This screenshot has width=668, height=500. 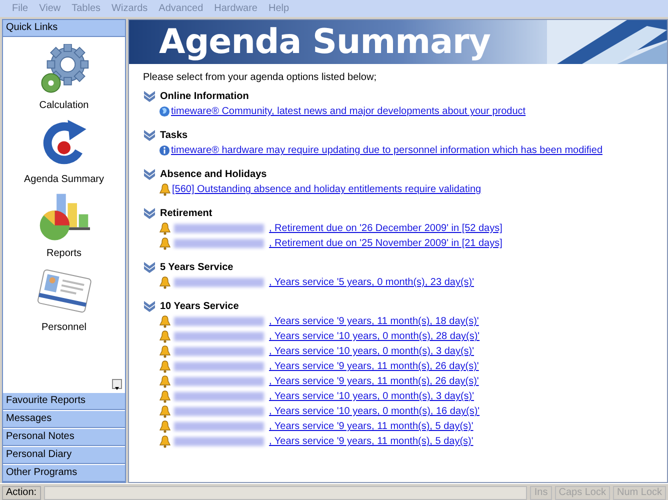 I want to click on agenda-link: , Retirement due on '25 November 2009' in [21 days], so click(x=385, y=243).